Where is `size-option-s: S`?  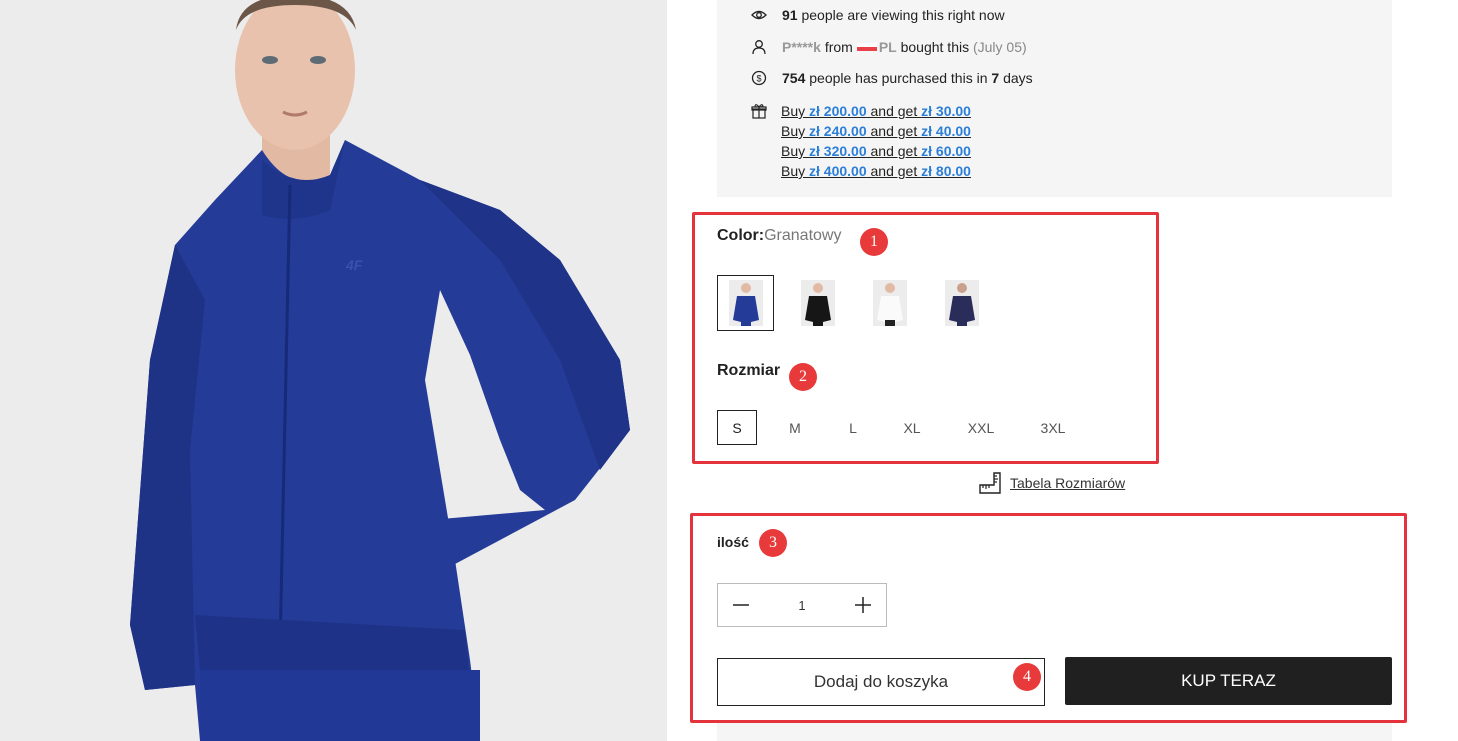
size-option-s: S is located at coordinates (737, 427).